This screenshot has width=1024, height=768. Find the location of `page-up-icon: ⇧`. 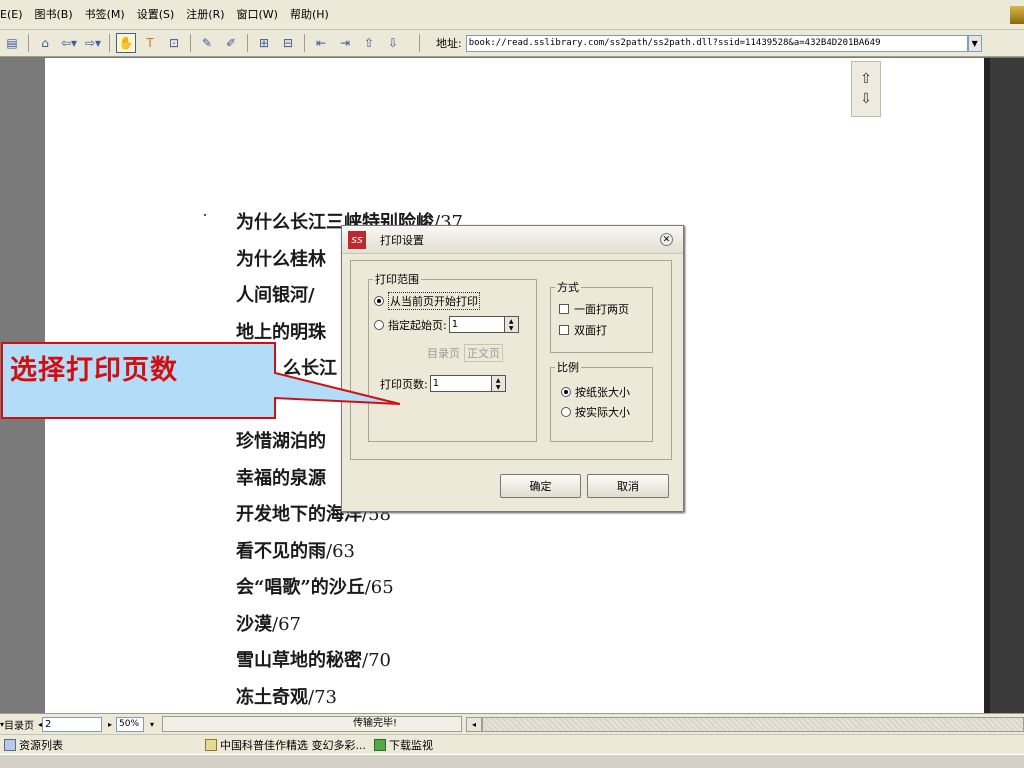

page-up-icon: ⇧ is located at coordinates (866, 79).